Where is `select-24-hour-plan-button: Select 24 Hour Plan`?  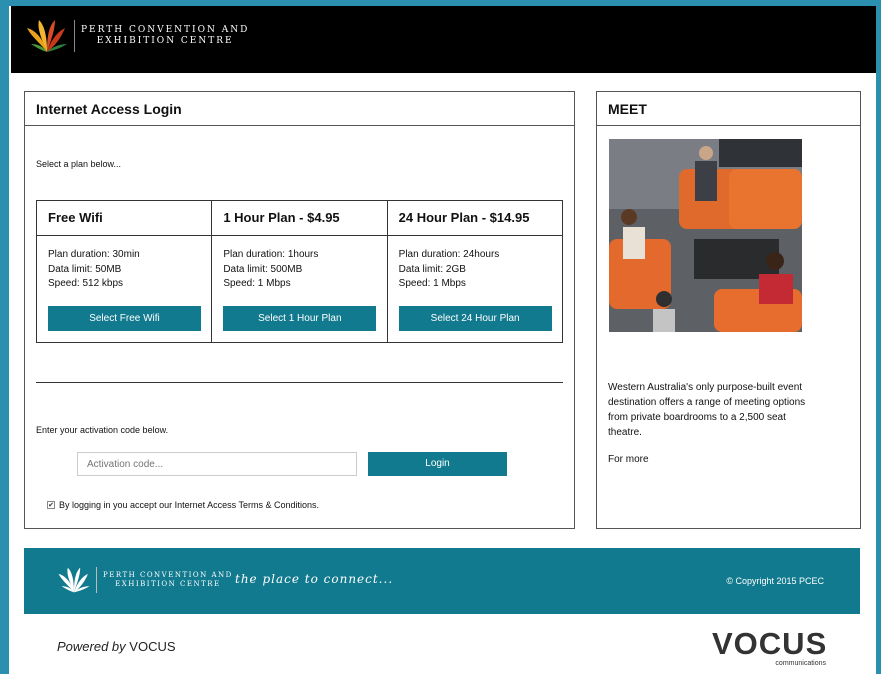
select-24-hour-plan-button: Select 24 Hour Plan is located at coordinates (475, 318).